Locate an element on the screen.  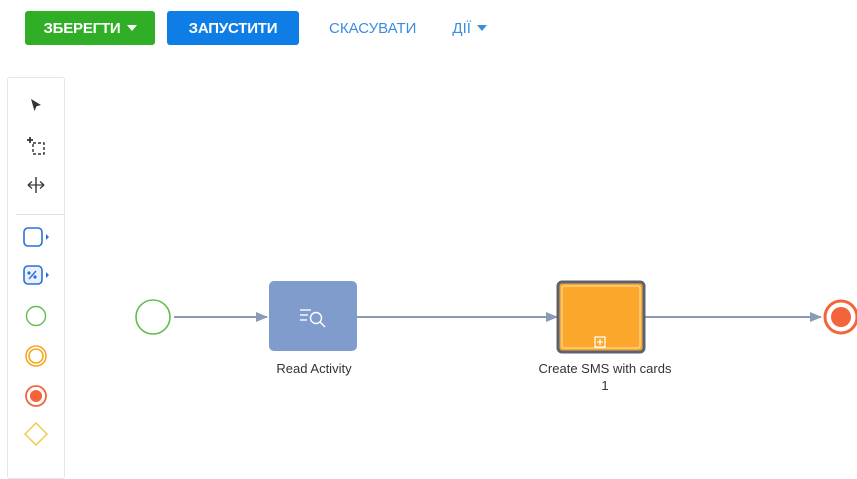
intermediate-event-icon is located at coordinates (36, 356).